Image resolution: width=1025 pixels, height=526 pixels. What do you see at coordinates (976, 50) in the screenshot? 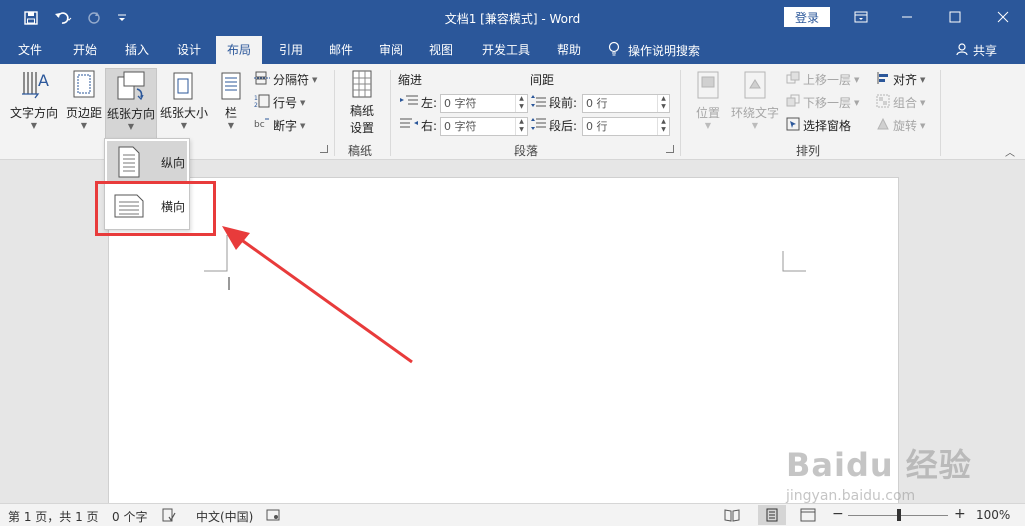
I see `share-button: 共享` at bounding box center [976, 50].